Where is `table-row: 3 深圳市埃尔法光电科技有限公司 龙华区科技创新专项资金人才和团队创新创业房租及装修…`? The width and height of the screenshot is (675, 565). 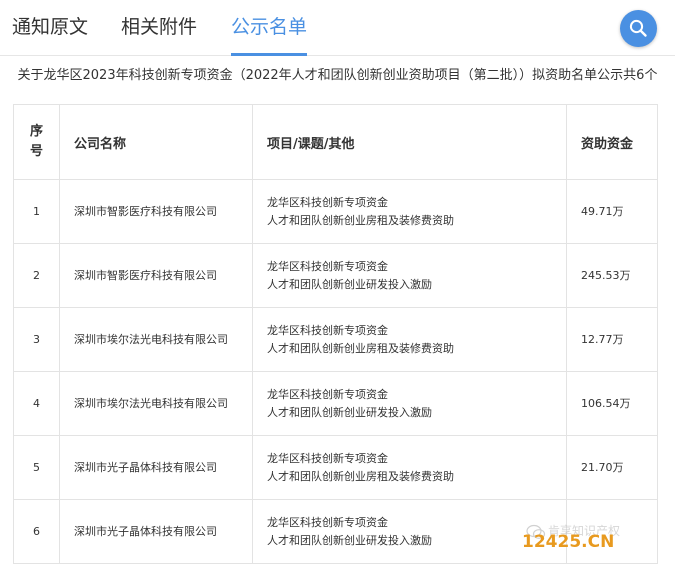 table-row: 3 深圳市埃尔法光电科技有限公司 龙华区科技创新专项资金人才和团队创新创业房租及装修… is located at coordinates (335, 339).